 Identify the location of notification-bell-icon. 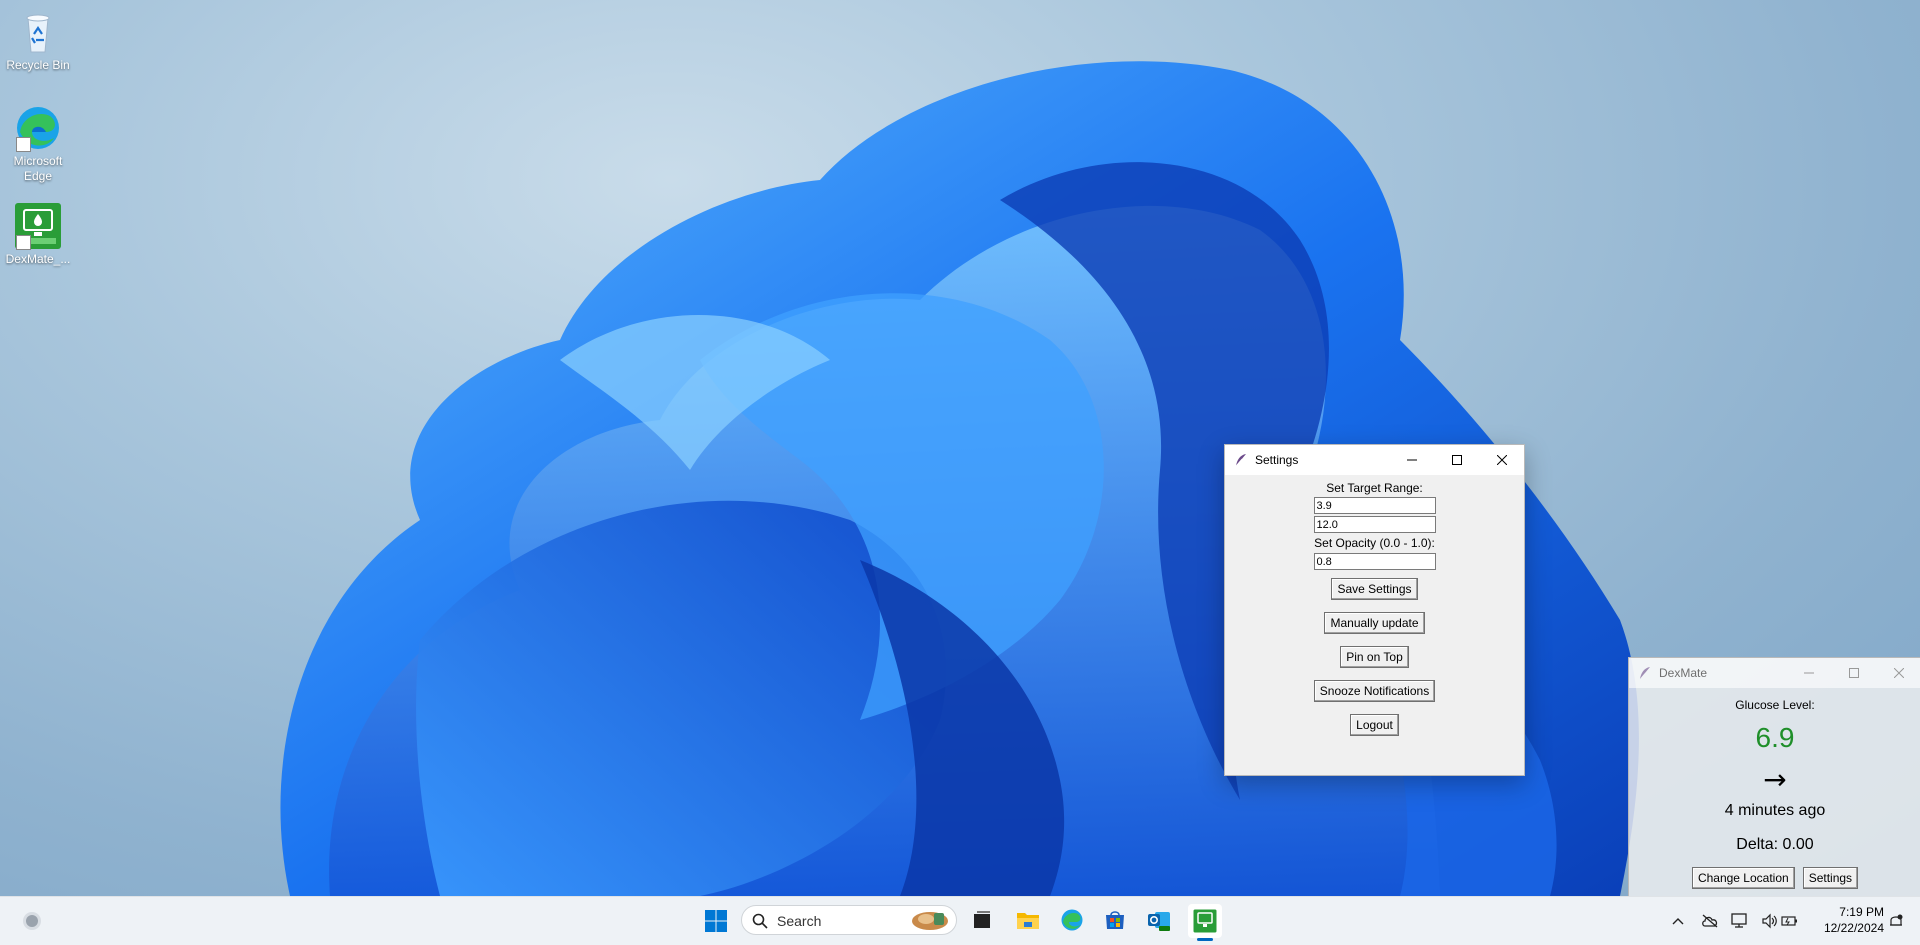
(1896, 920).